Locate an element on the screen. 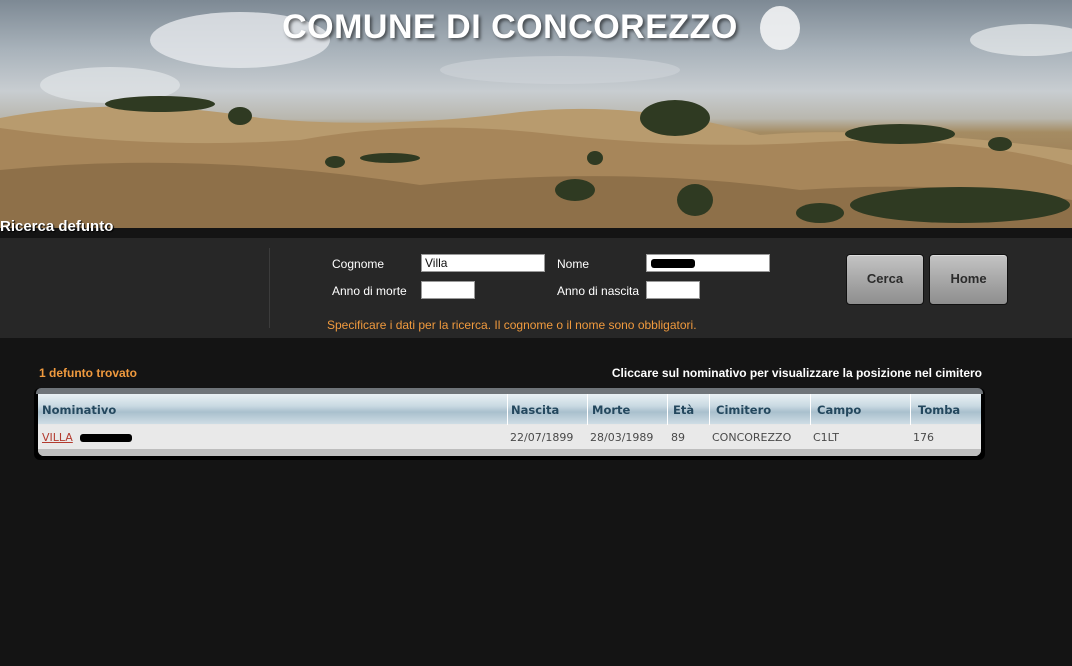  cell-eta: 89 is located at coordinates (678, 437).